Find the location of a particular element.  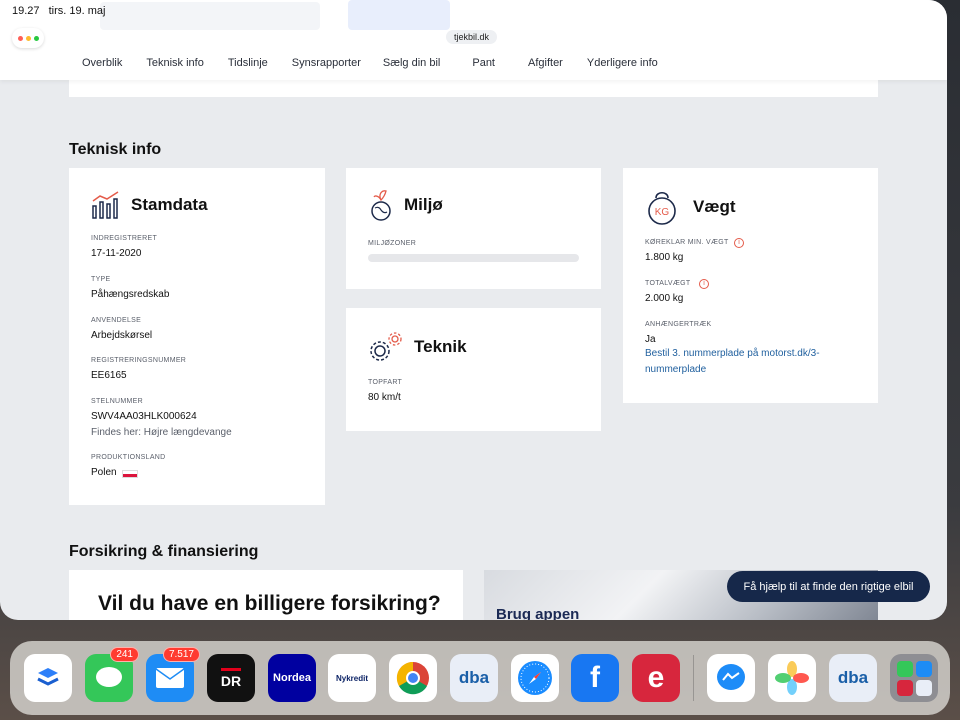

photos-app-icon is located at coordinates (792, 678).